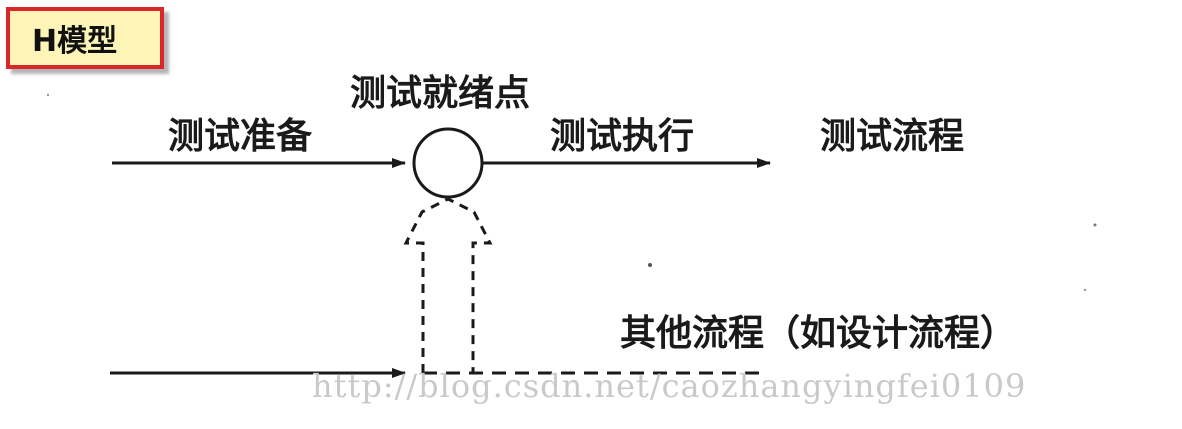 This screenshot has width=1182, height=429. Describe the element at coordinates (440, 93) in the screenshot. I see `test-ready-point-label: 测试就绪点` at that location.